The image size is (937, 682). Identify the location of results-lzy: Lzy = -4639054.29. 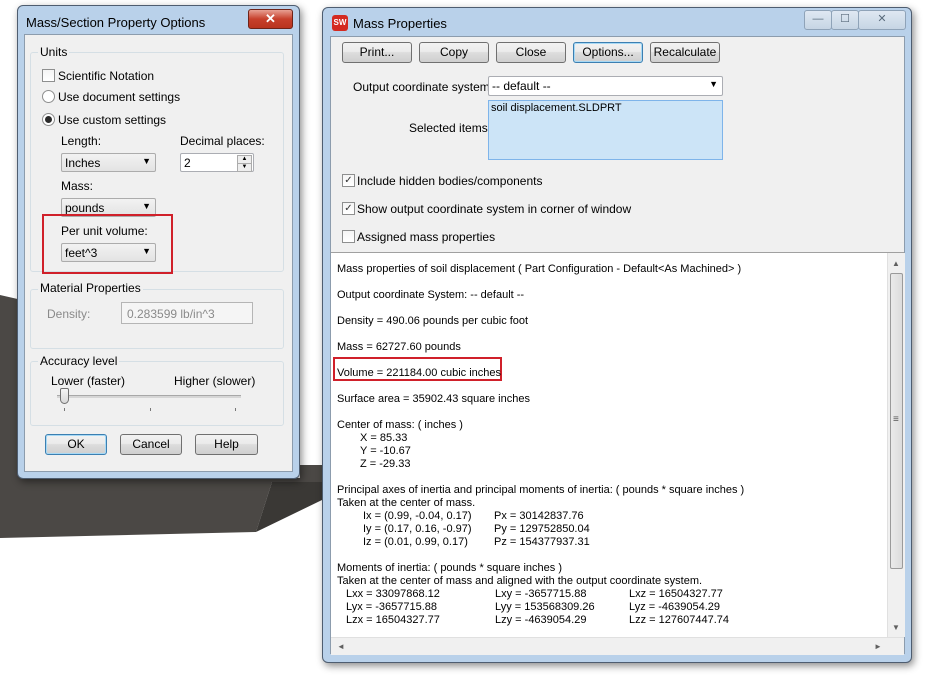
(541, 620).